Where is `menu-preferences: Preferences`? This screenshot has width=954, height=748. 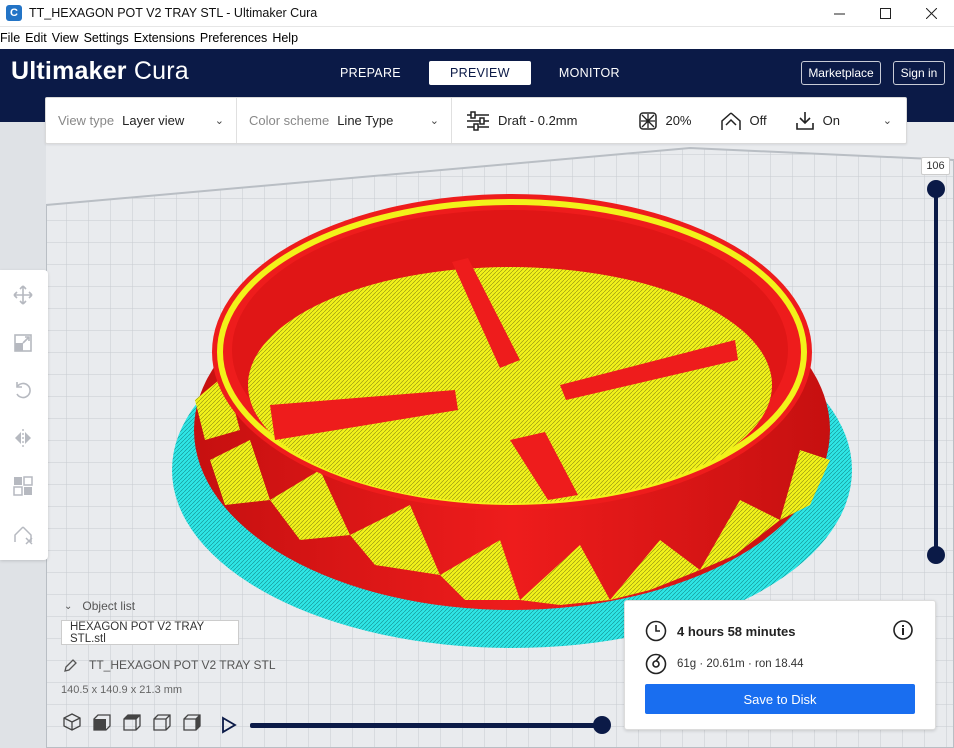 menu-preferences: Preferences is located at coordinates (233, 38).